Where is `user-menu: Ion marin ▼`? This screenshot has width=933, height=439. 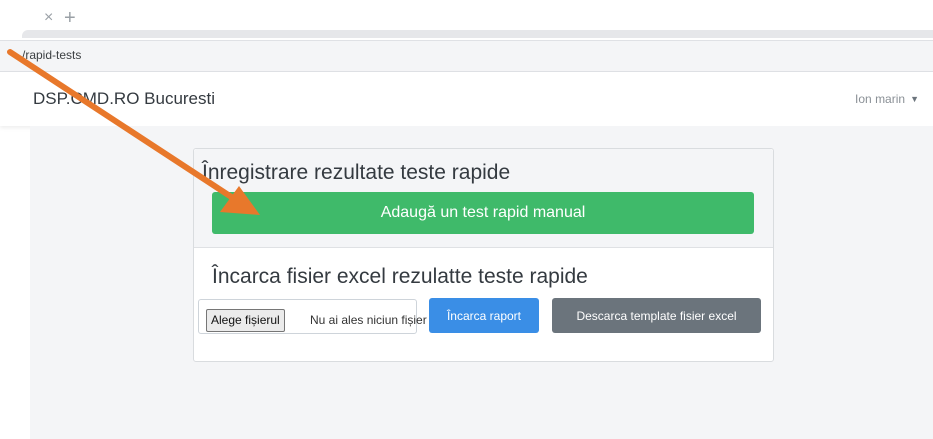 user-menu: Ion marin ▼ is located at coordinates (887, 99).